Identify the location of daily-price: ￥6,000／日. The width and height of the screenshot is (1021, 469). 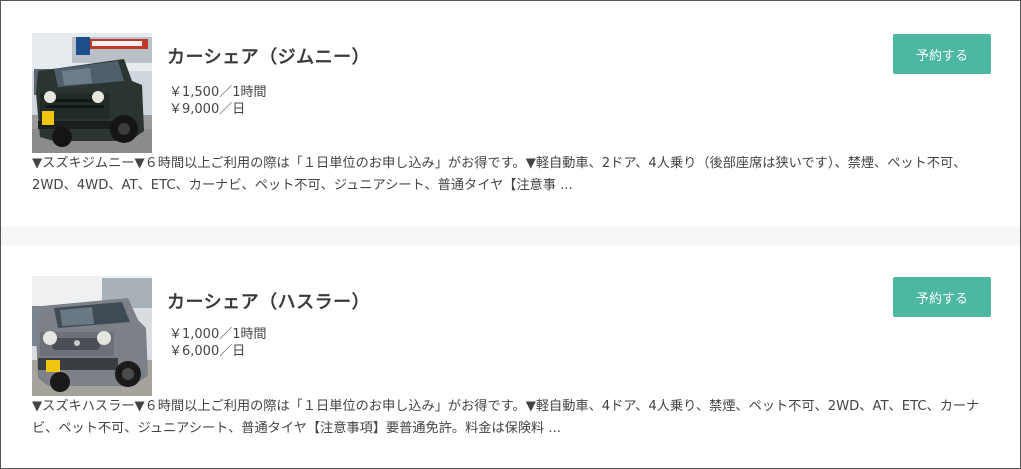
(207, 351).